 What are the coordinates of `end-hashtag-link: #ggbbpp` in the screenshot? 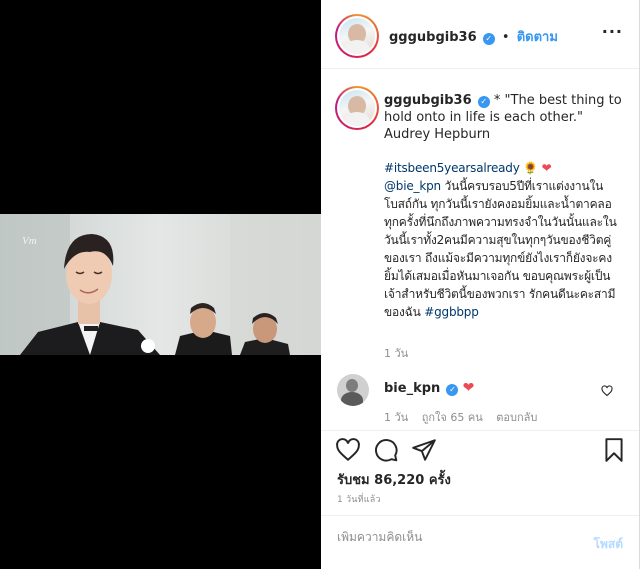 It's located at (451, 312).